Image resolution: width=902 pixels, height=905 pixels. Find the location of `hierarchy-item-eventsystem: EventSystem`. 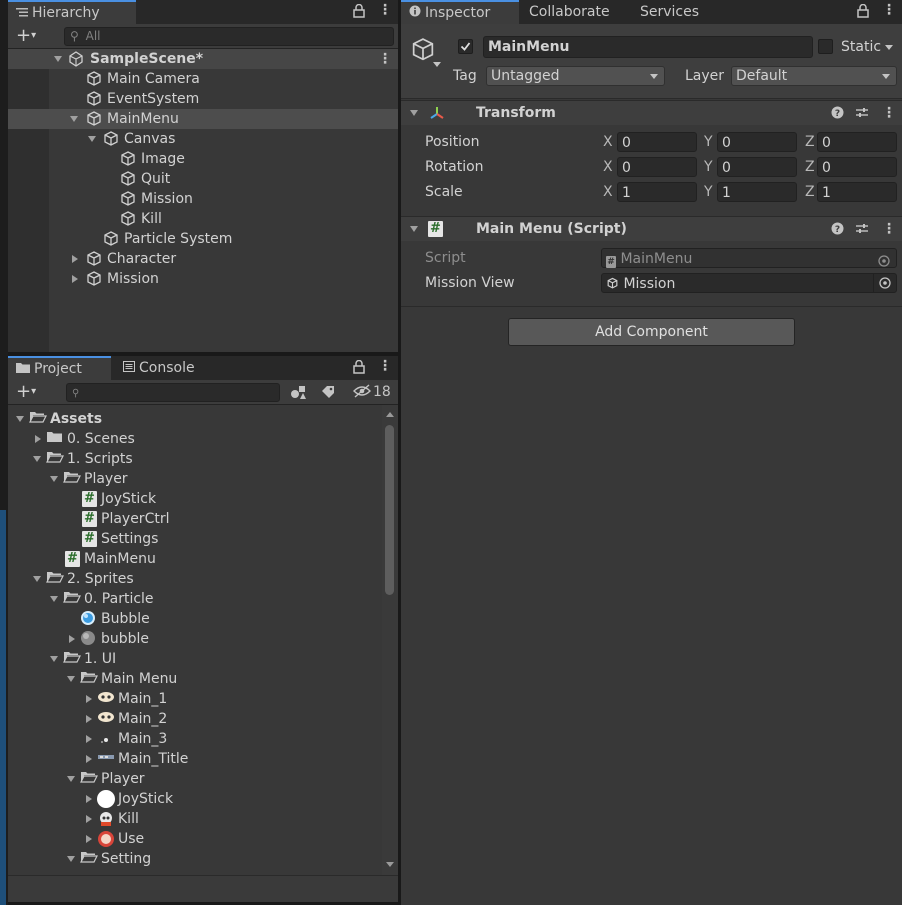

hierarchy-item-eventsystem: EventSystem is located at coordinates (203, 99).